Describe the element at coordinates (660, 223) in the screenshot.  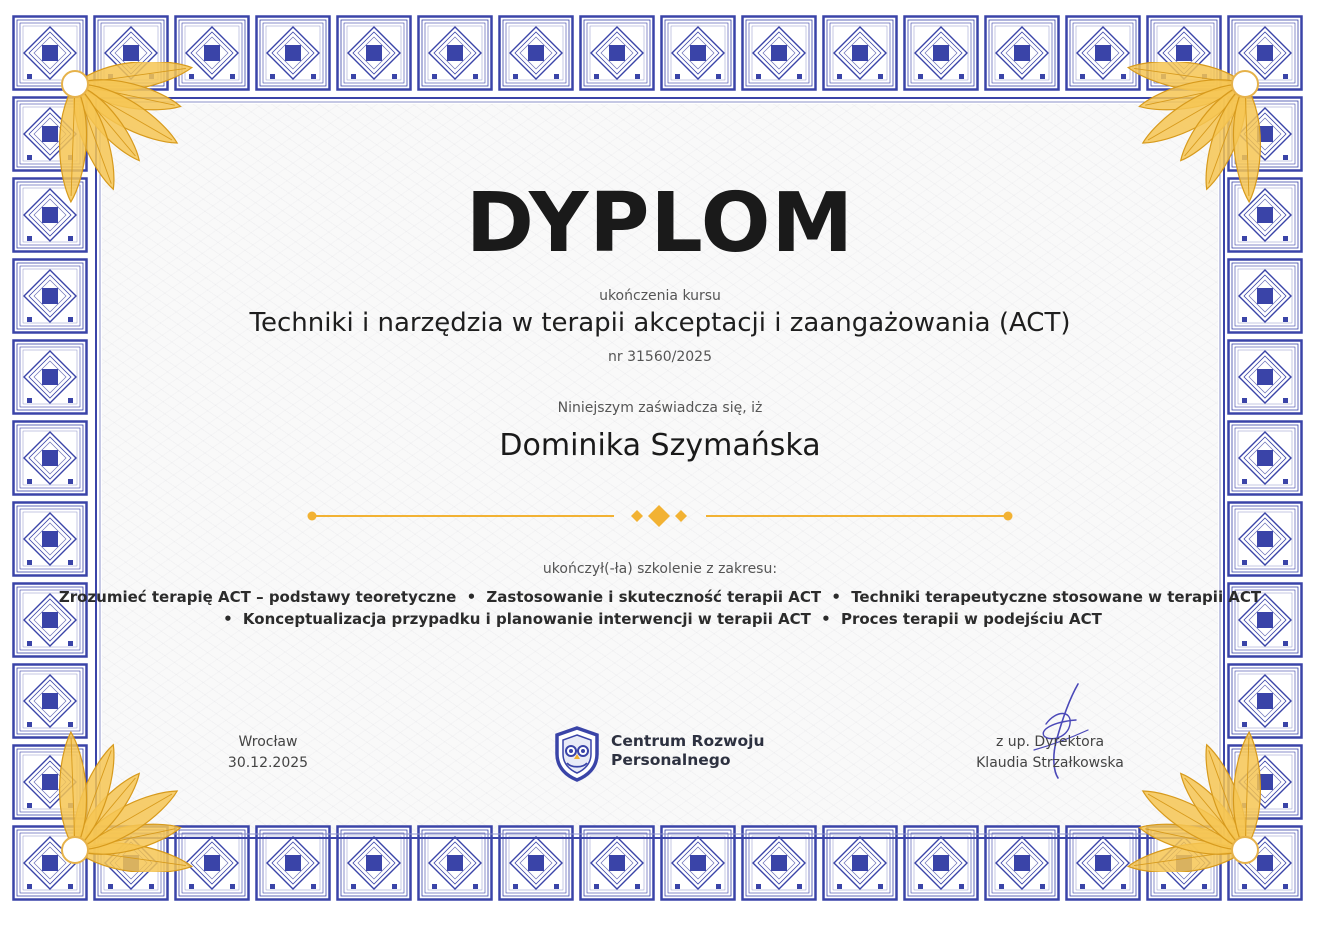
I see `document-title: DYPLOM` at that location.